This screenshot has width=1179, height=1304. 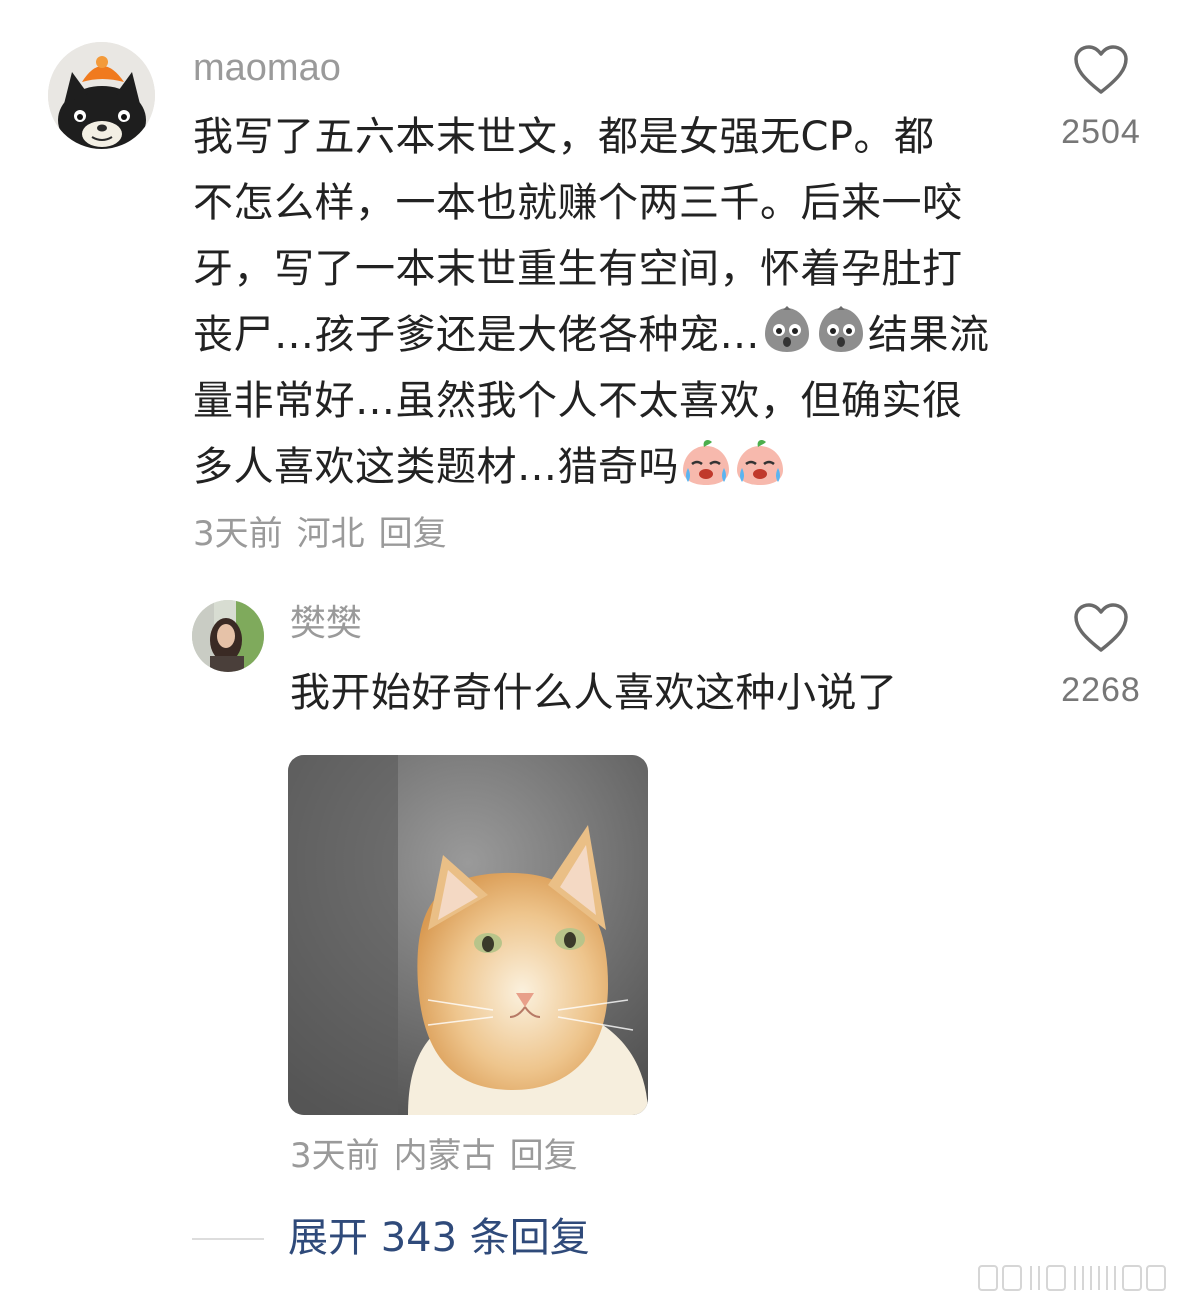 I want to click on comment-text-segment: 多人喜欢这类题材…猎奇吗, so click(x=436, y=467).